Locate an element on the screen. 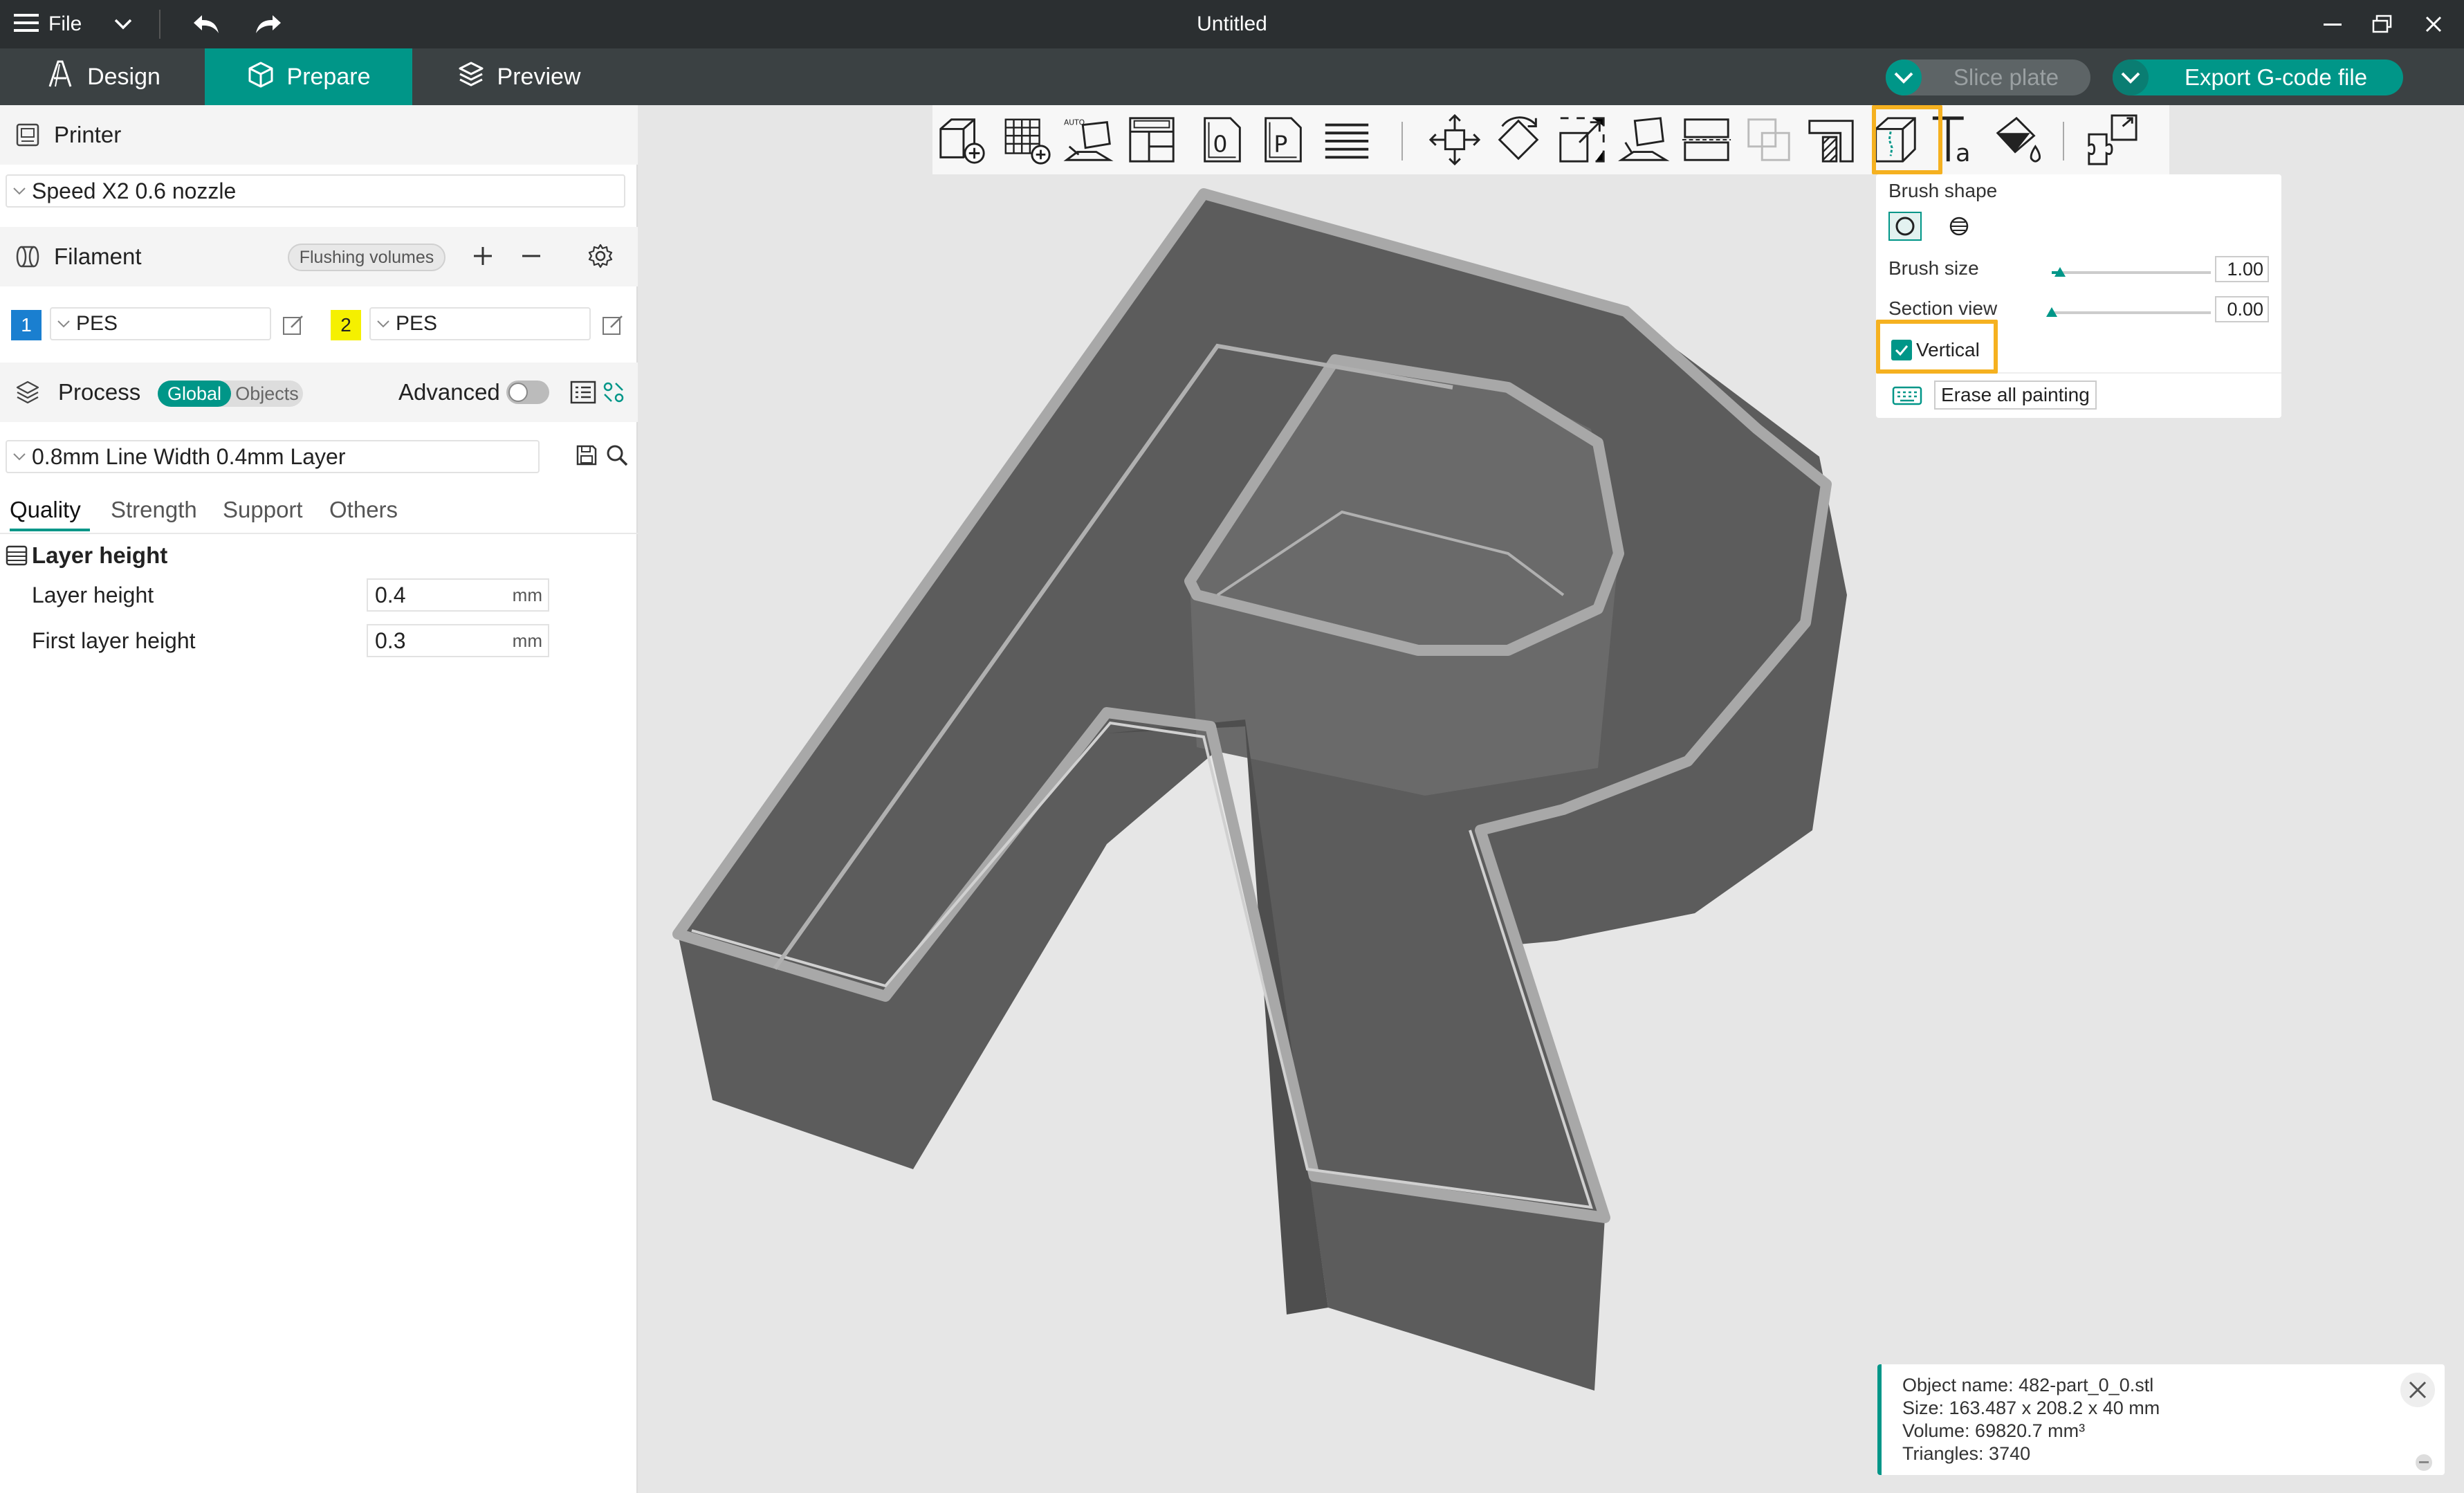 The width and height of the screenshot is (2464, 1493). close-window-icon is located at coordinates (2433, 24).